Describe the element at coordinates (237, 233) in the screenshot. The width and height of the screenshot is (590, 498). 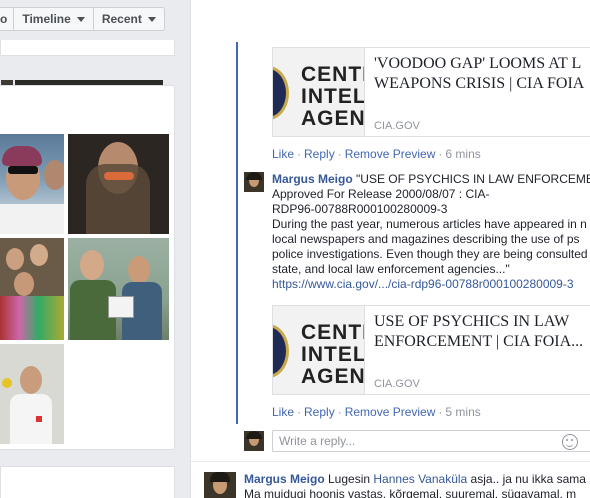
I see `thread-indicator` at that location.